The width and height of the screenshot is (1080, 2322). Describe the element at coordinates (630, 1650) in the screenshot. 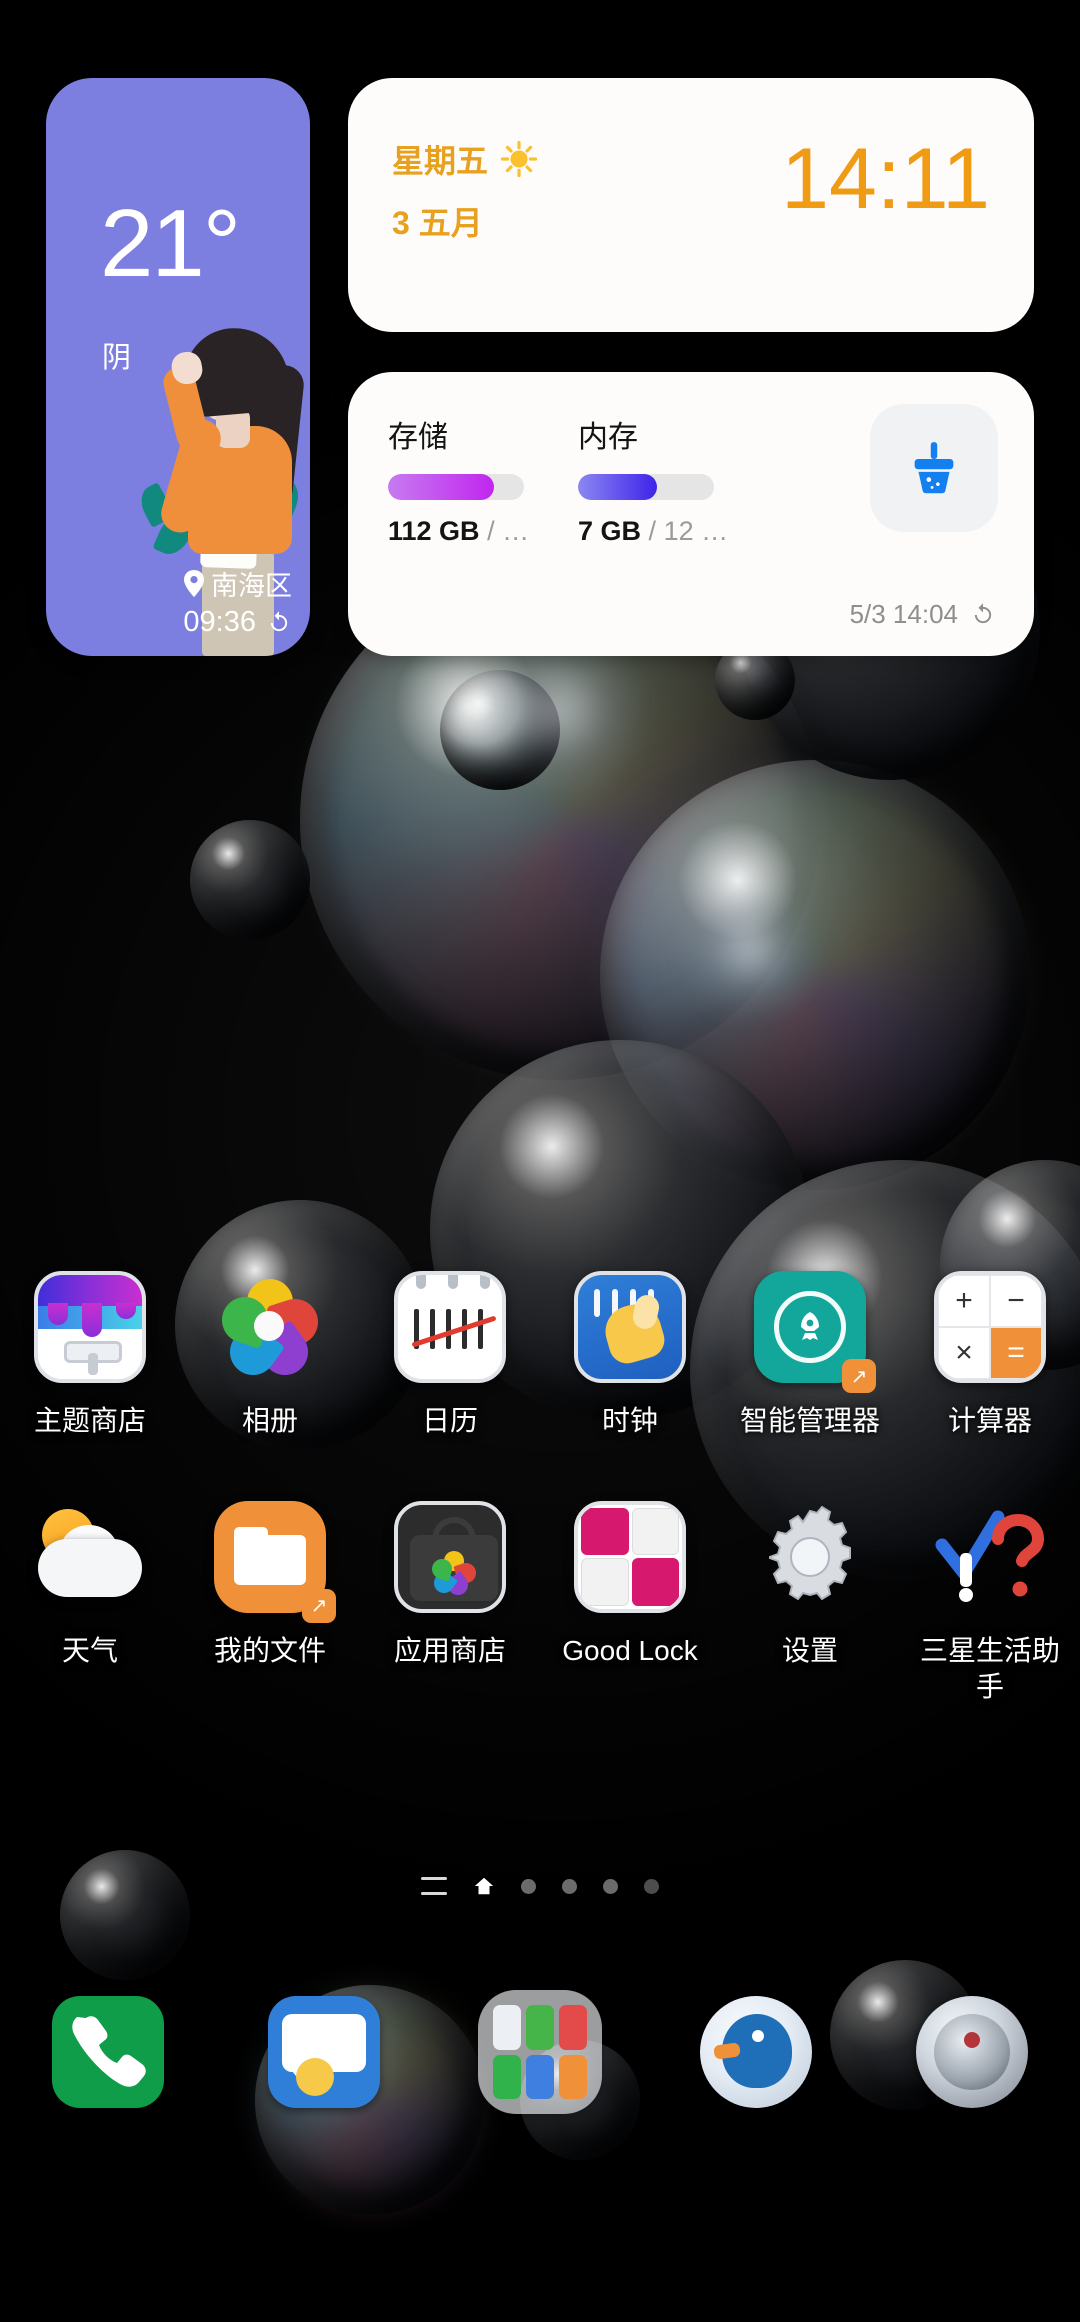

I see `app-label: Good Lock` at that location.